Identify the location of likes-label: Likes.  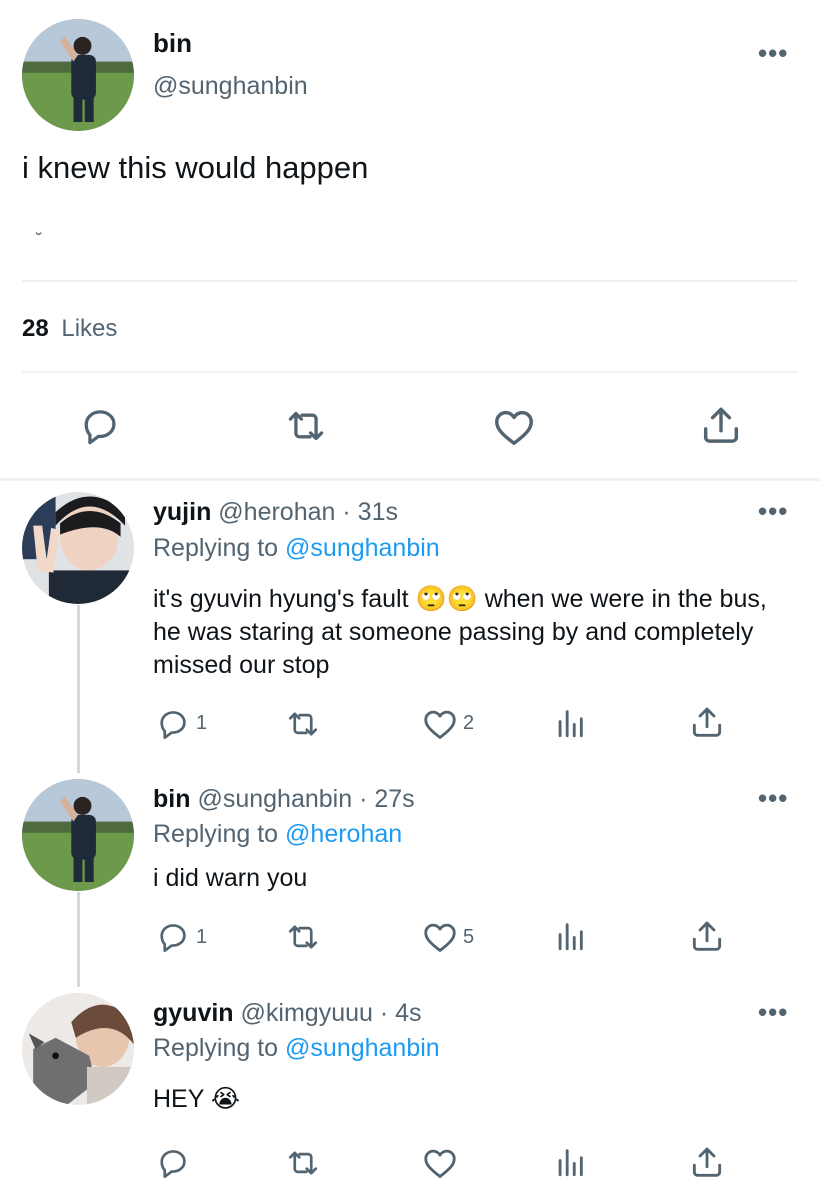
(89, 328).